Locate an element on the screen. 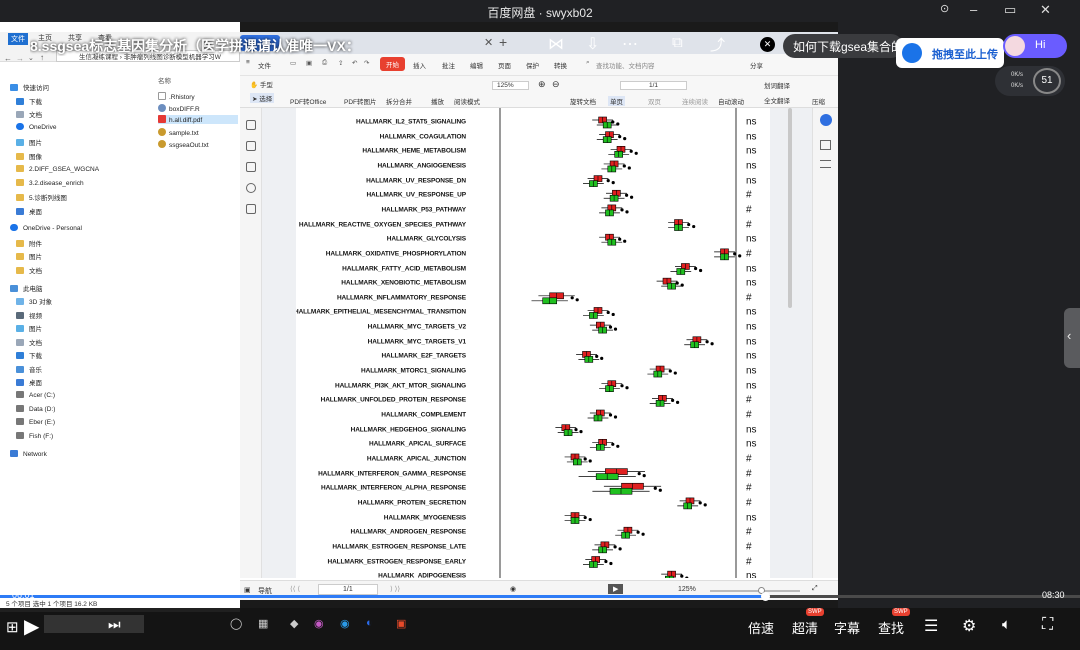  nav-diff-gsea: 2.DIFF_GSEA_WGCNA is located at coordinates (57, 171).